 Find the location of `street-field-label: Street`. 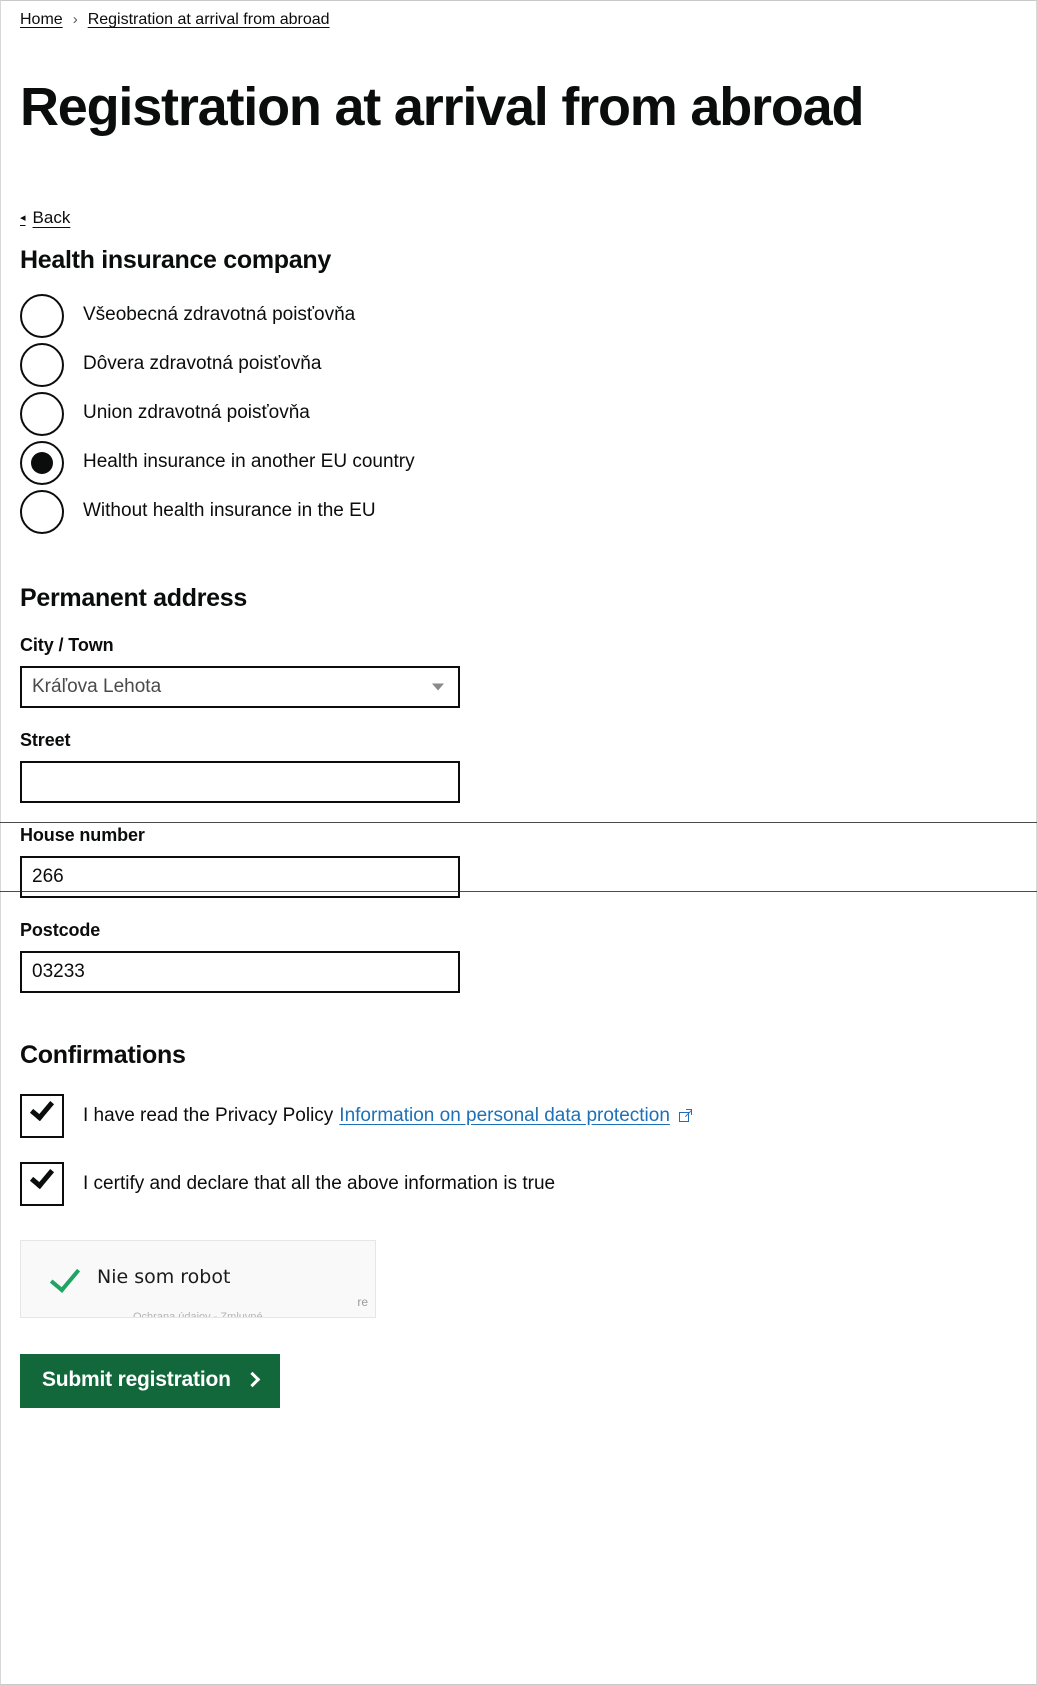

street-field-label: Street is located at coordinates (45, 740).